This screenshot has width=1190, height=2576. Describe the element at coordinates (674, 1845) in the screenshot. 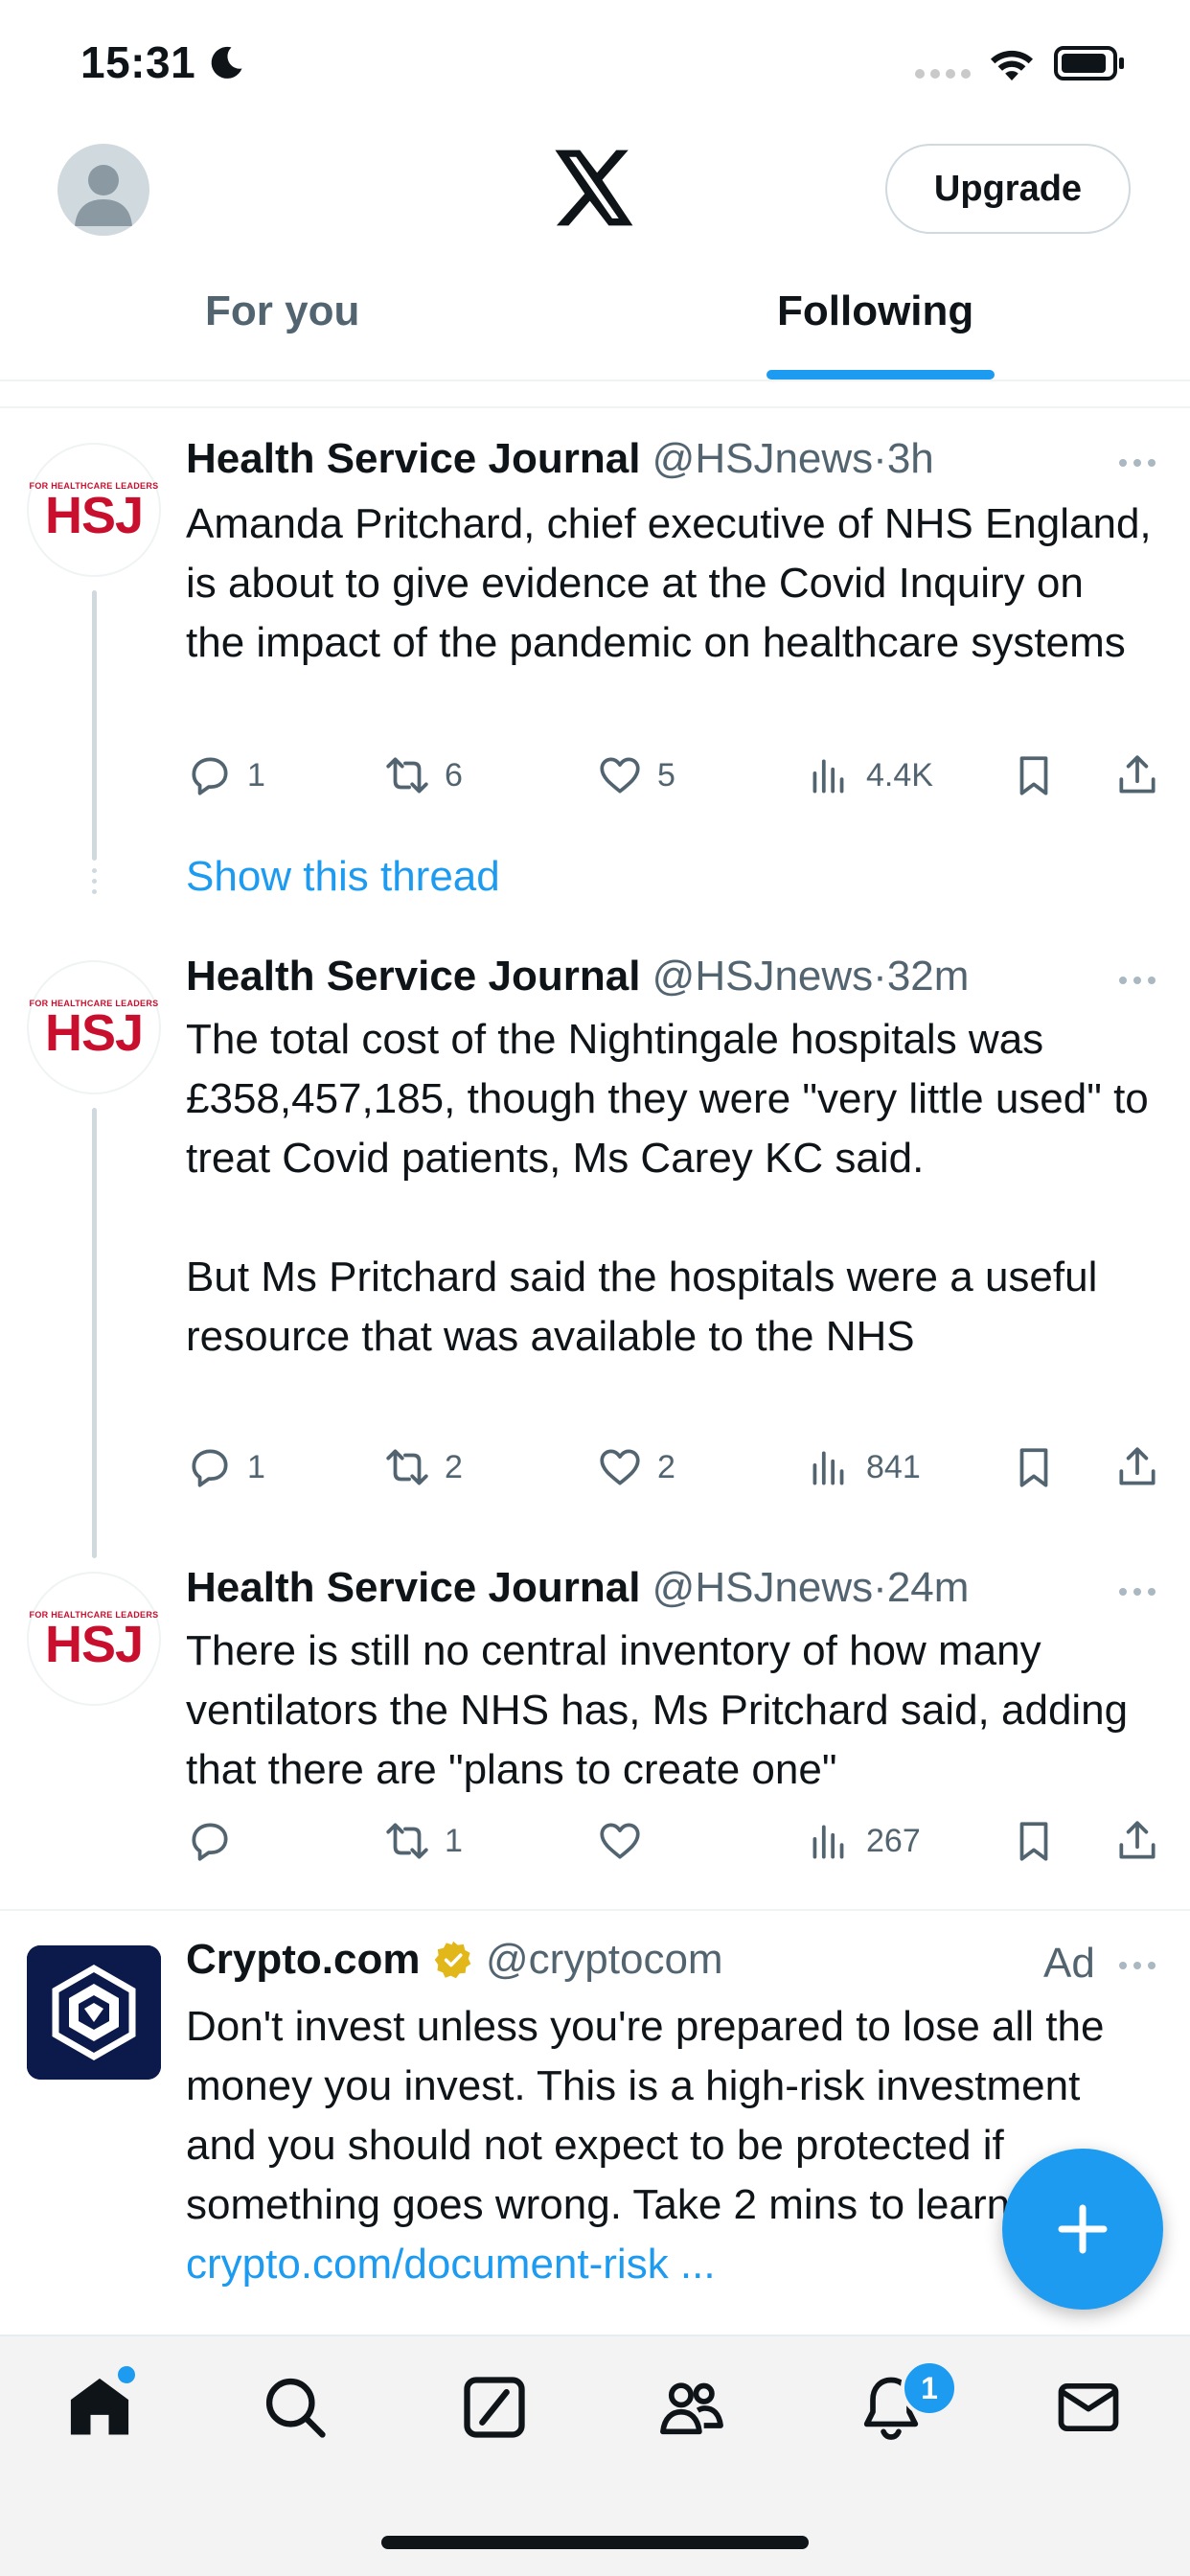

I see `tweet-actions: 1 267` at that location.